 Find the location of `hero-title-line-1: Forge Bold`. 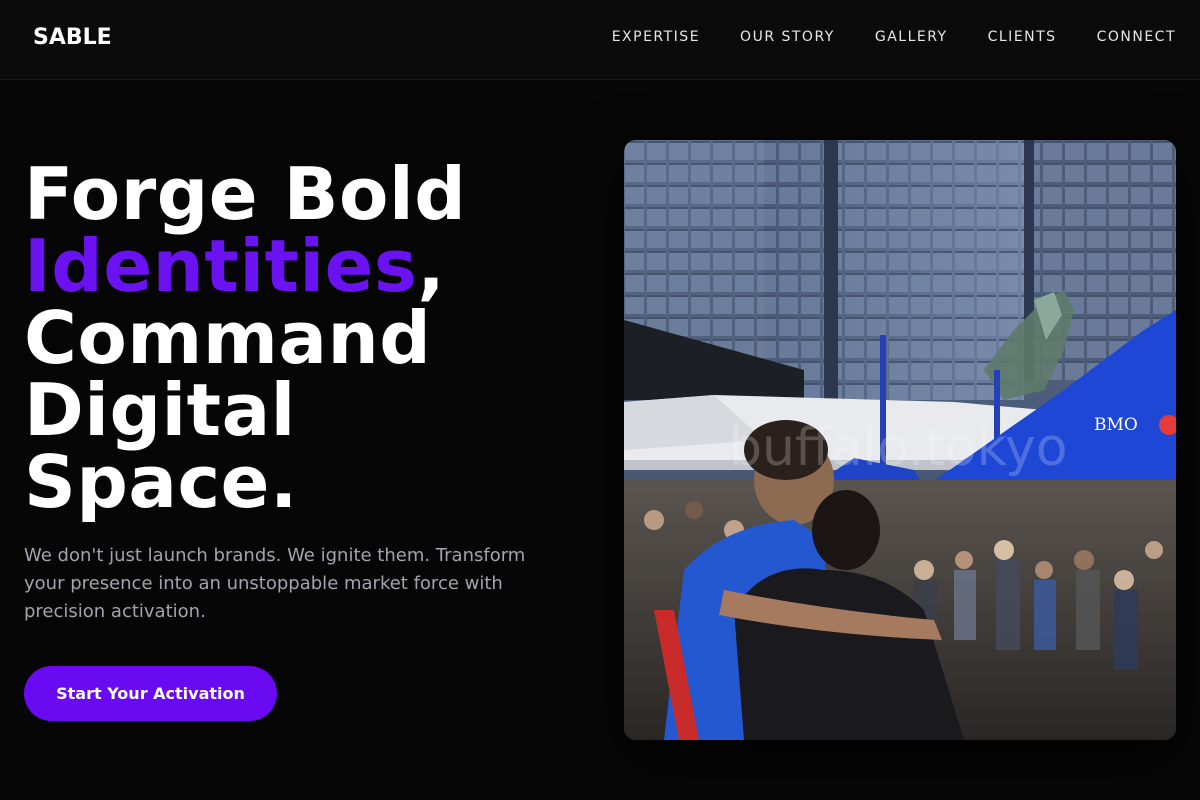

hero-title-line-1: Forge Bold is located at coordinates (245, 194).